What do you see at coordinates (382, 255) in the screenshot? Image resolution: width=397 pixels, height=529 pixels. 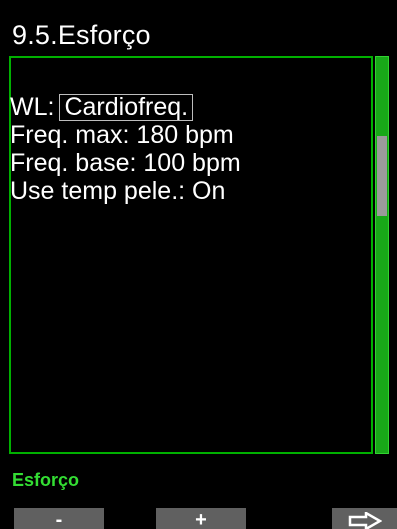 I see `scrollbar` at bounding box center [382, 255].